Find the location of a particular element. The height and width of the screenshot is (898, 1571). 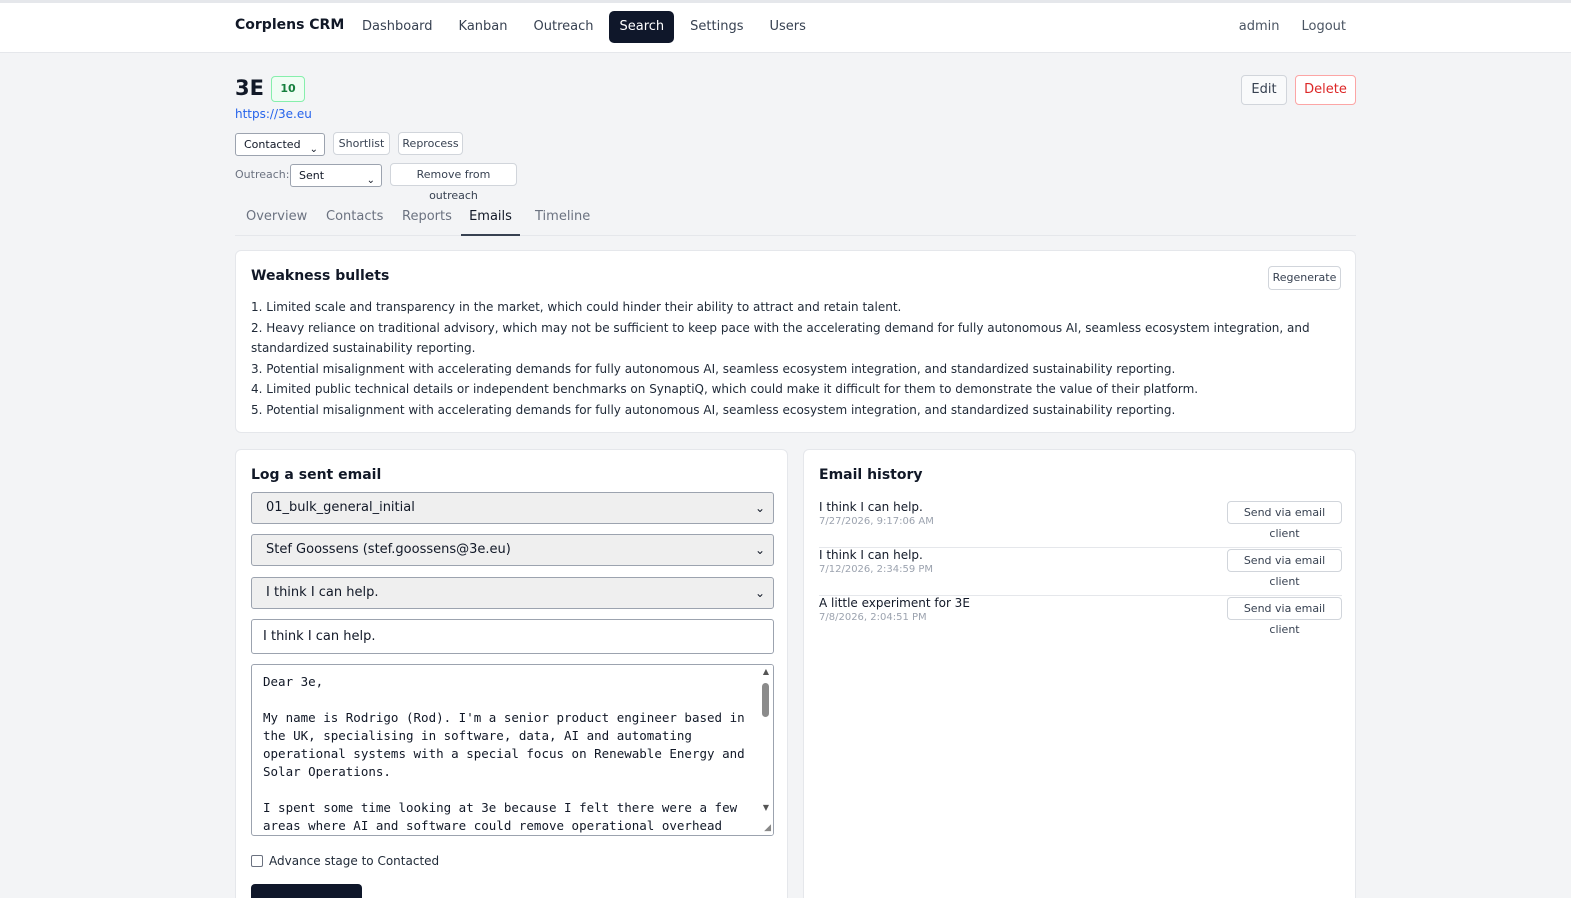

nav-search: Search is located at coordinates (642, 27).